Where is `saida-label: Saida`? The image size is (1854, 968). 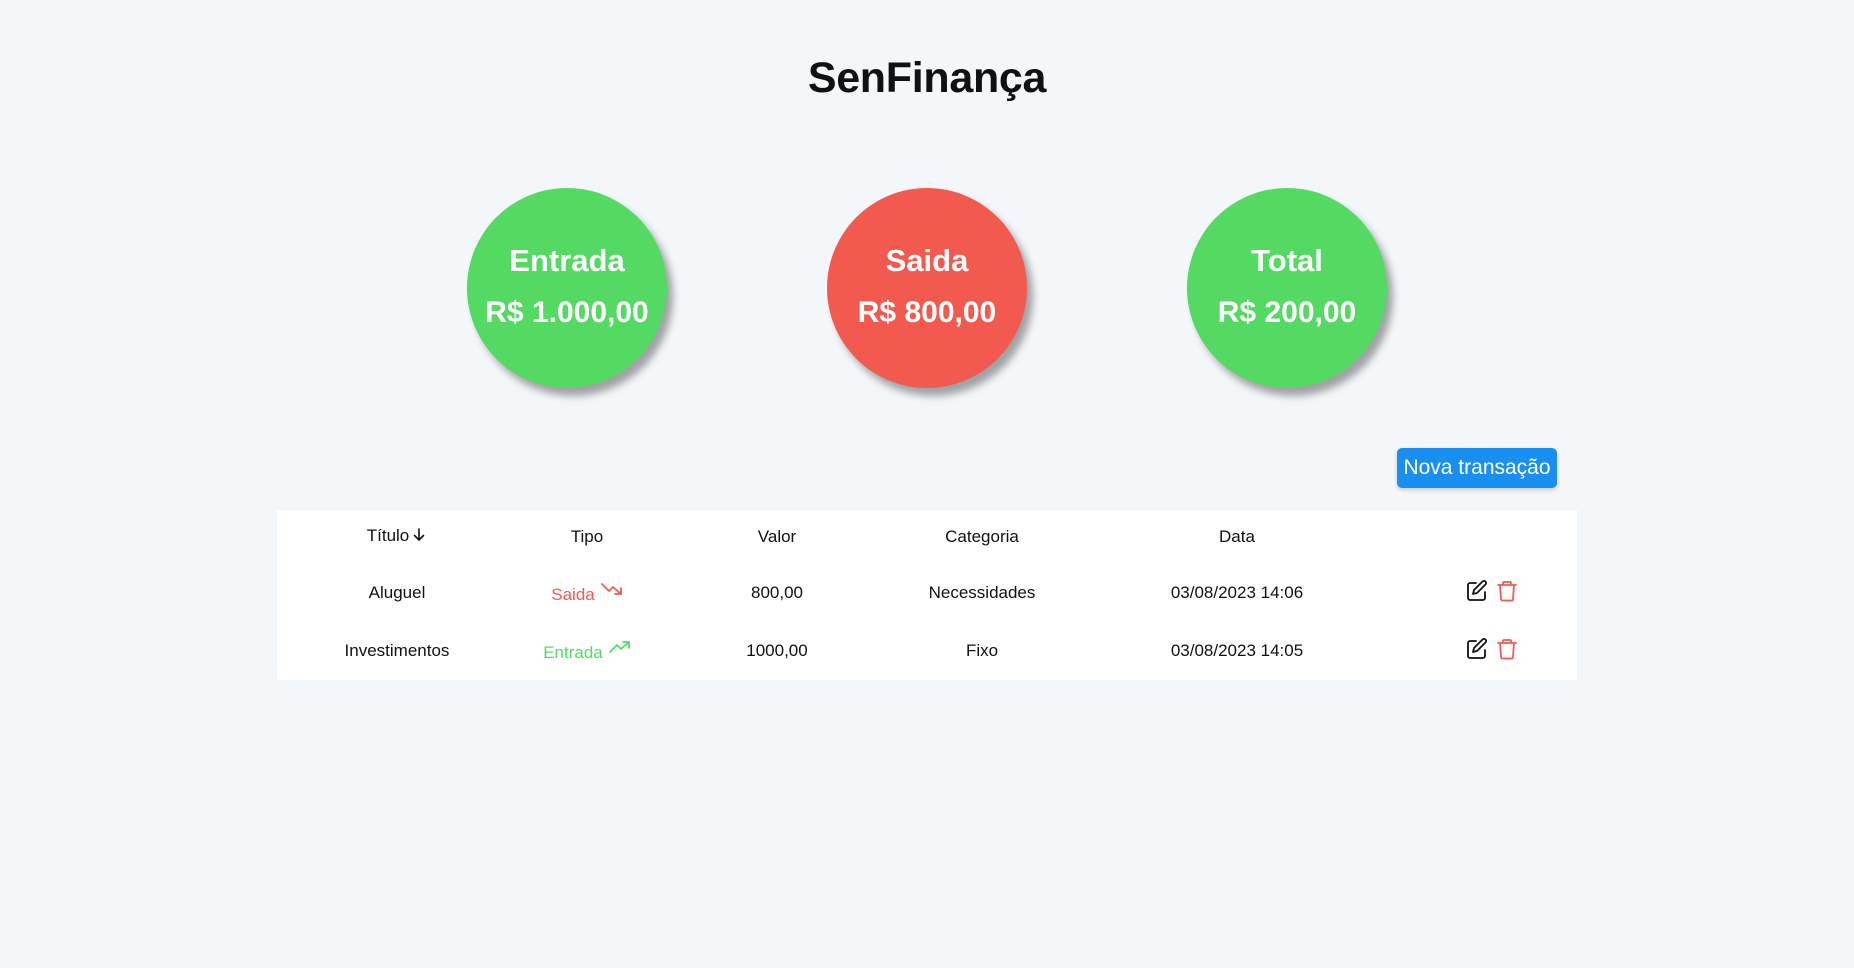 saida-label: Saida is located at coordinates (927, 260).